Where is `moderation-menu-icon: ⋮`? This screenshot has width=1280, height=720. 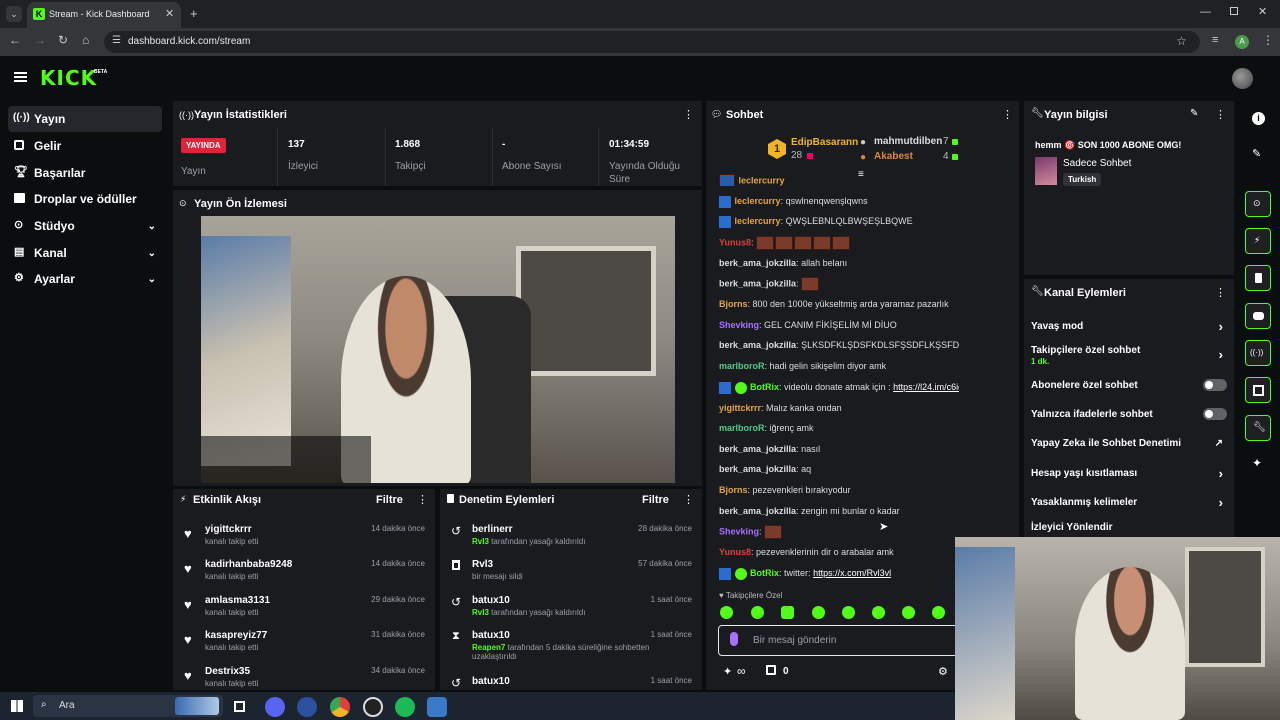 moderation-menu-icon: ⋮ is located at coordinates (688, 499).